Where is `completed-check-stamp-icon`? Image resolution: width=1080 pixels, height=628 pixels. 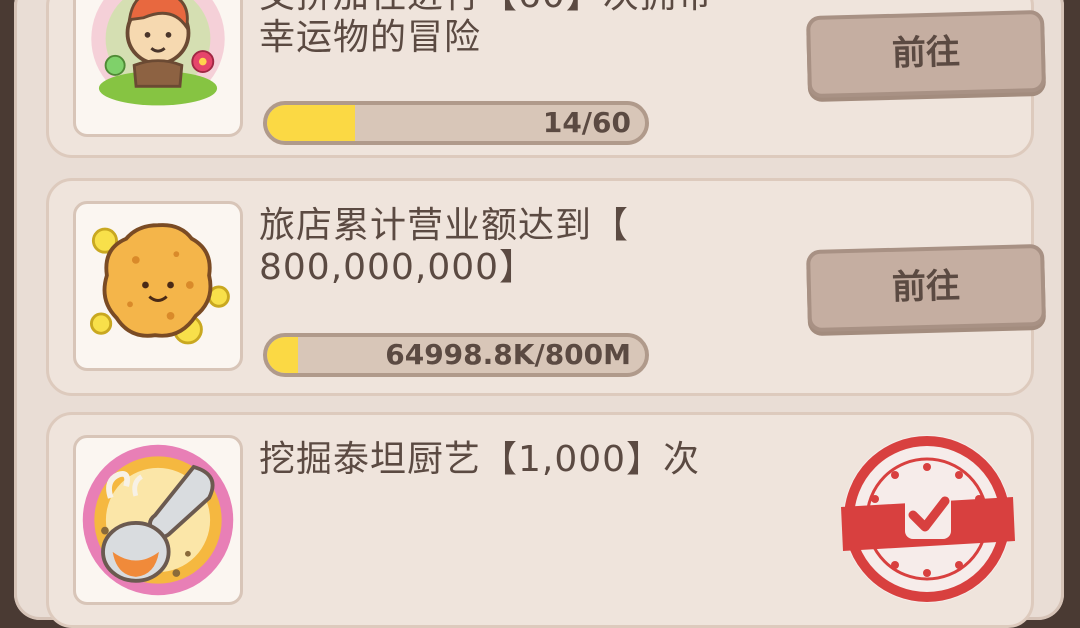 completed-check-stamp-icon is located at coordinates (927, 516).